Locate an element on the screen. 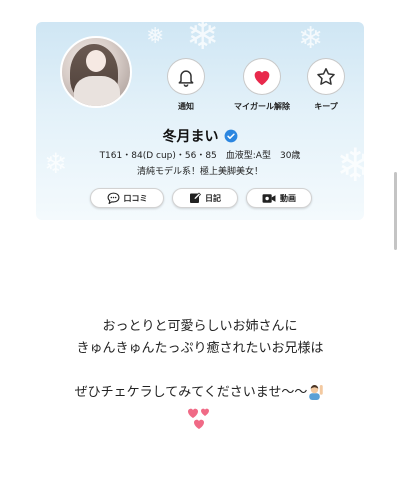 The image size is (400, 480). verified-badge-icon is located at coordinates (230, 136).